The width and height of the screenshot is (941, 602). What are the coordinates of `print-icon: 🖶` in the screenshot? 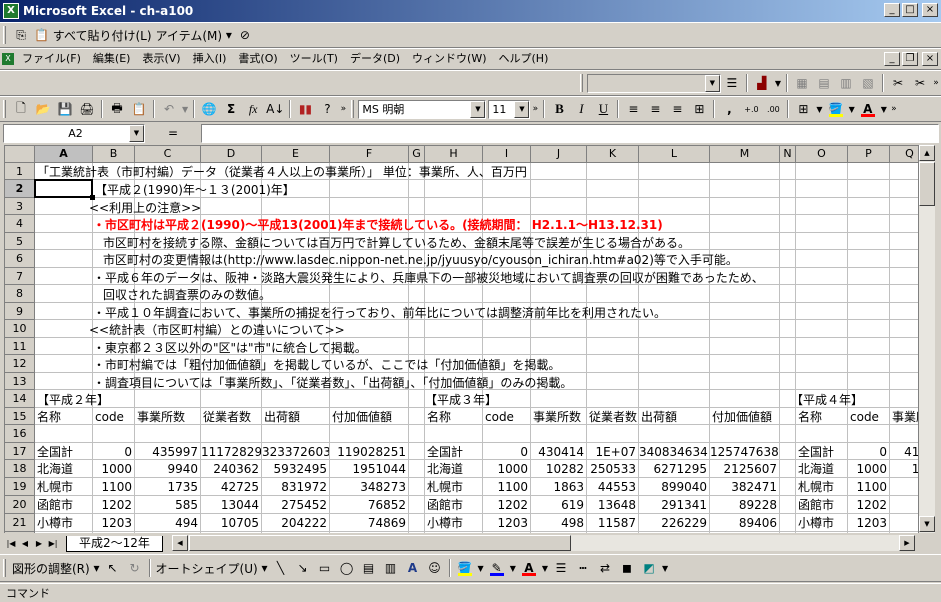 It's located at (117, 109).